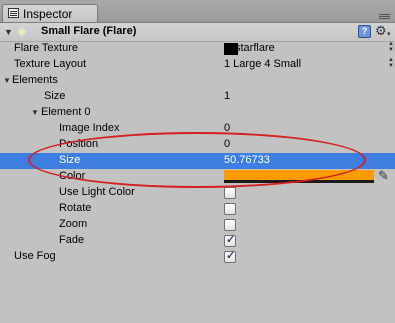 The height and width of the screenshot is (323, 395). What do you see at coordinates (391, 63) in the screenshot?
I see `dropdown-arrows-icon: ▲ ▼` at bounding box center [391, 63].